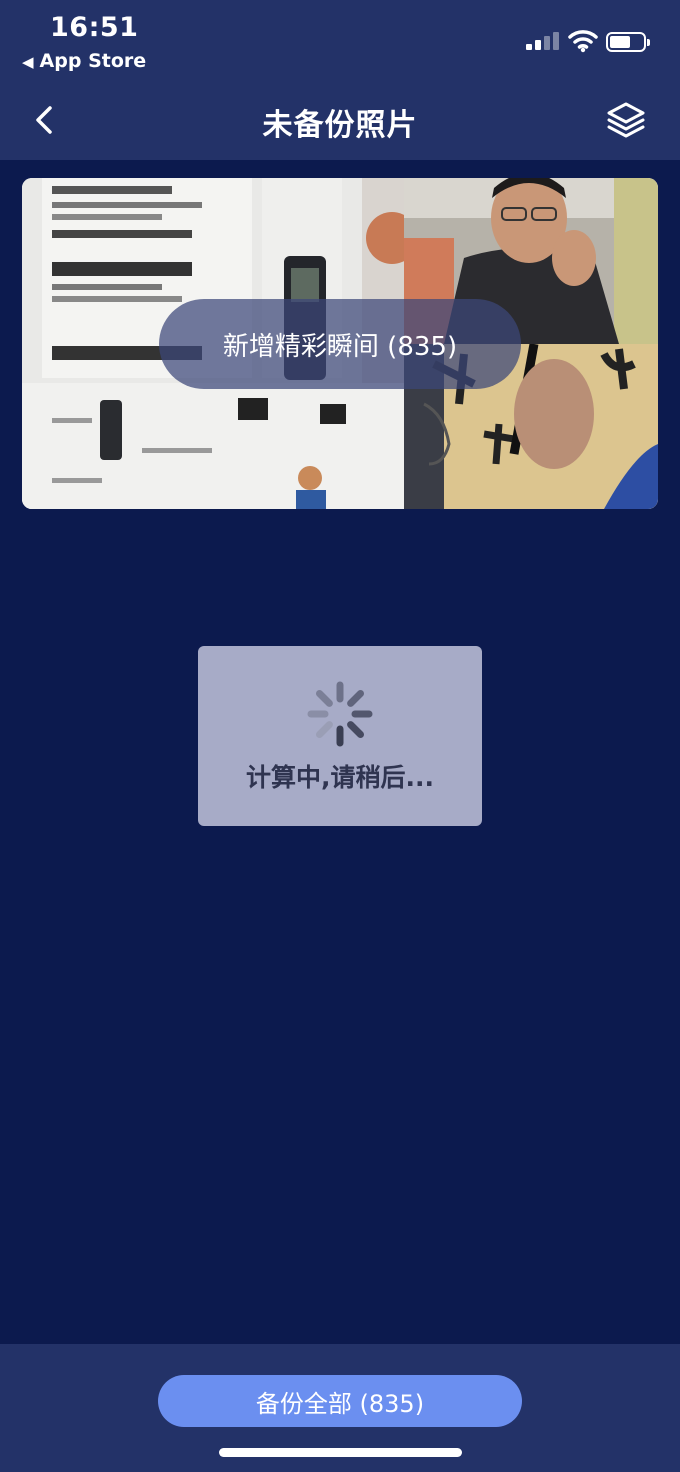  I want to click on backup-all-button: 备份全部 (835), so click(340, 1401).